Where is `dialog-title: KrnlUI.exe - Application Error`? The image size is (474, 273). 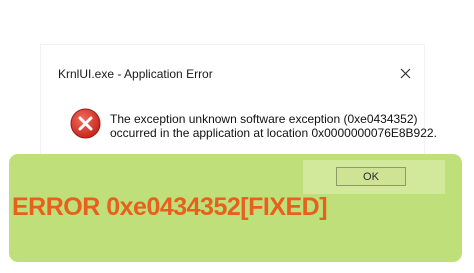
dialog-title: KrnlUI.exe - Application Error is located at coordinates (135, 74).